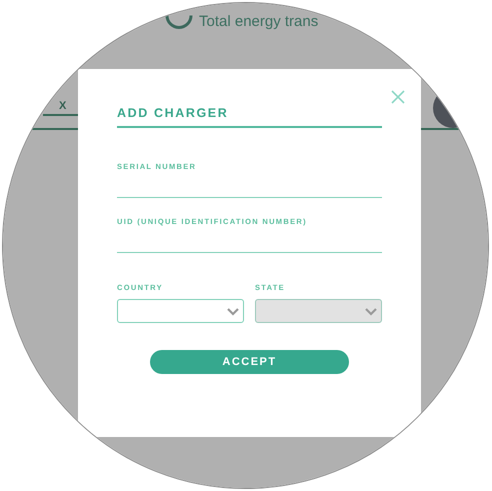  Describe the element at coordinates (179, 21) in the screenshot. I see `ring-icon` at that location.